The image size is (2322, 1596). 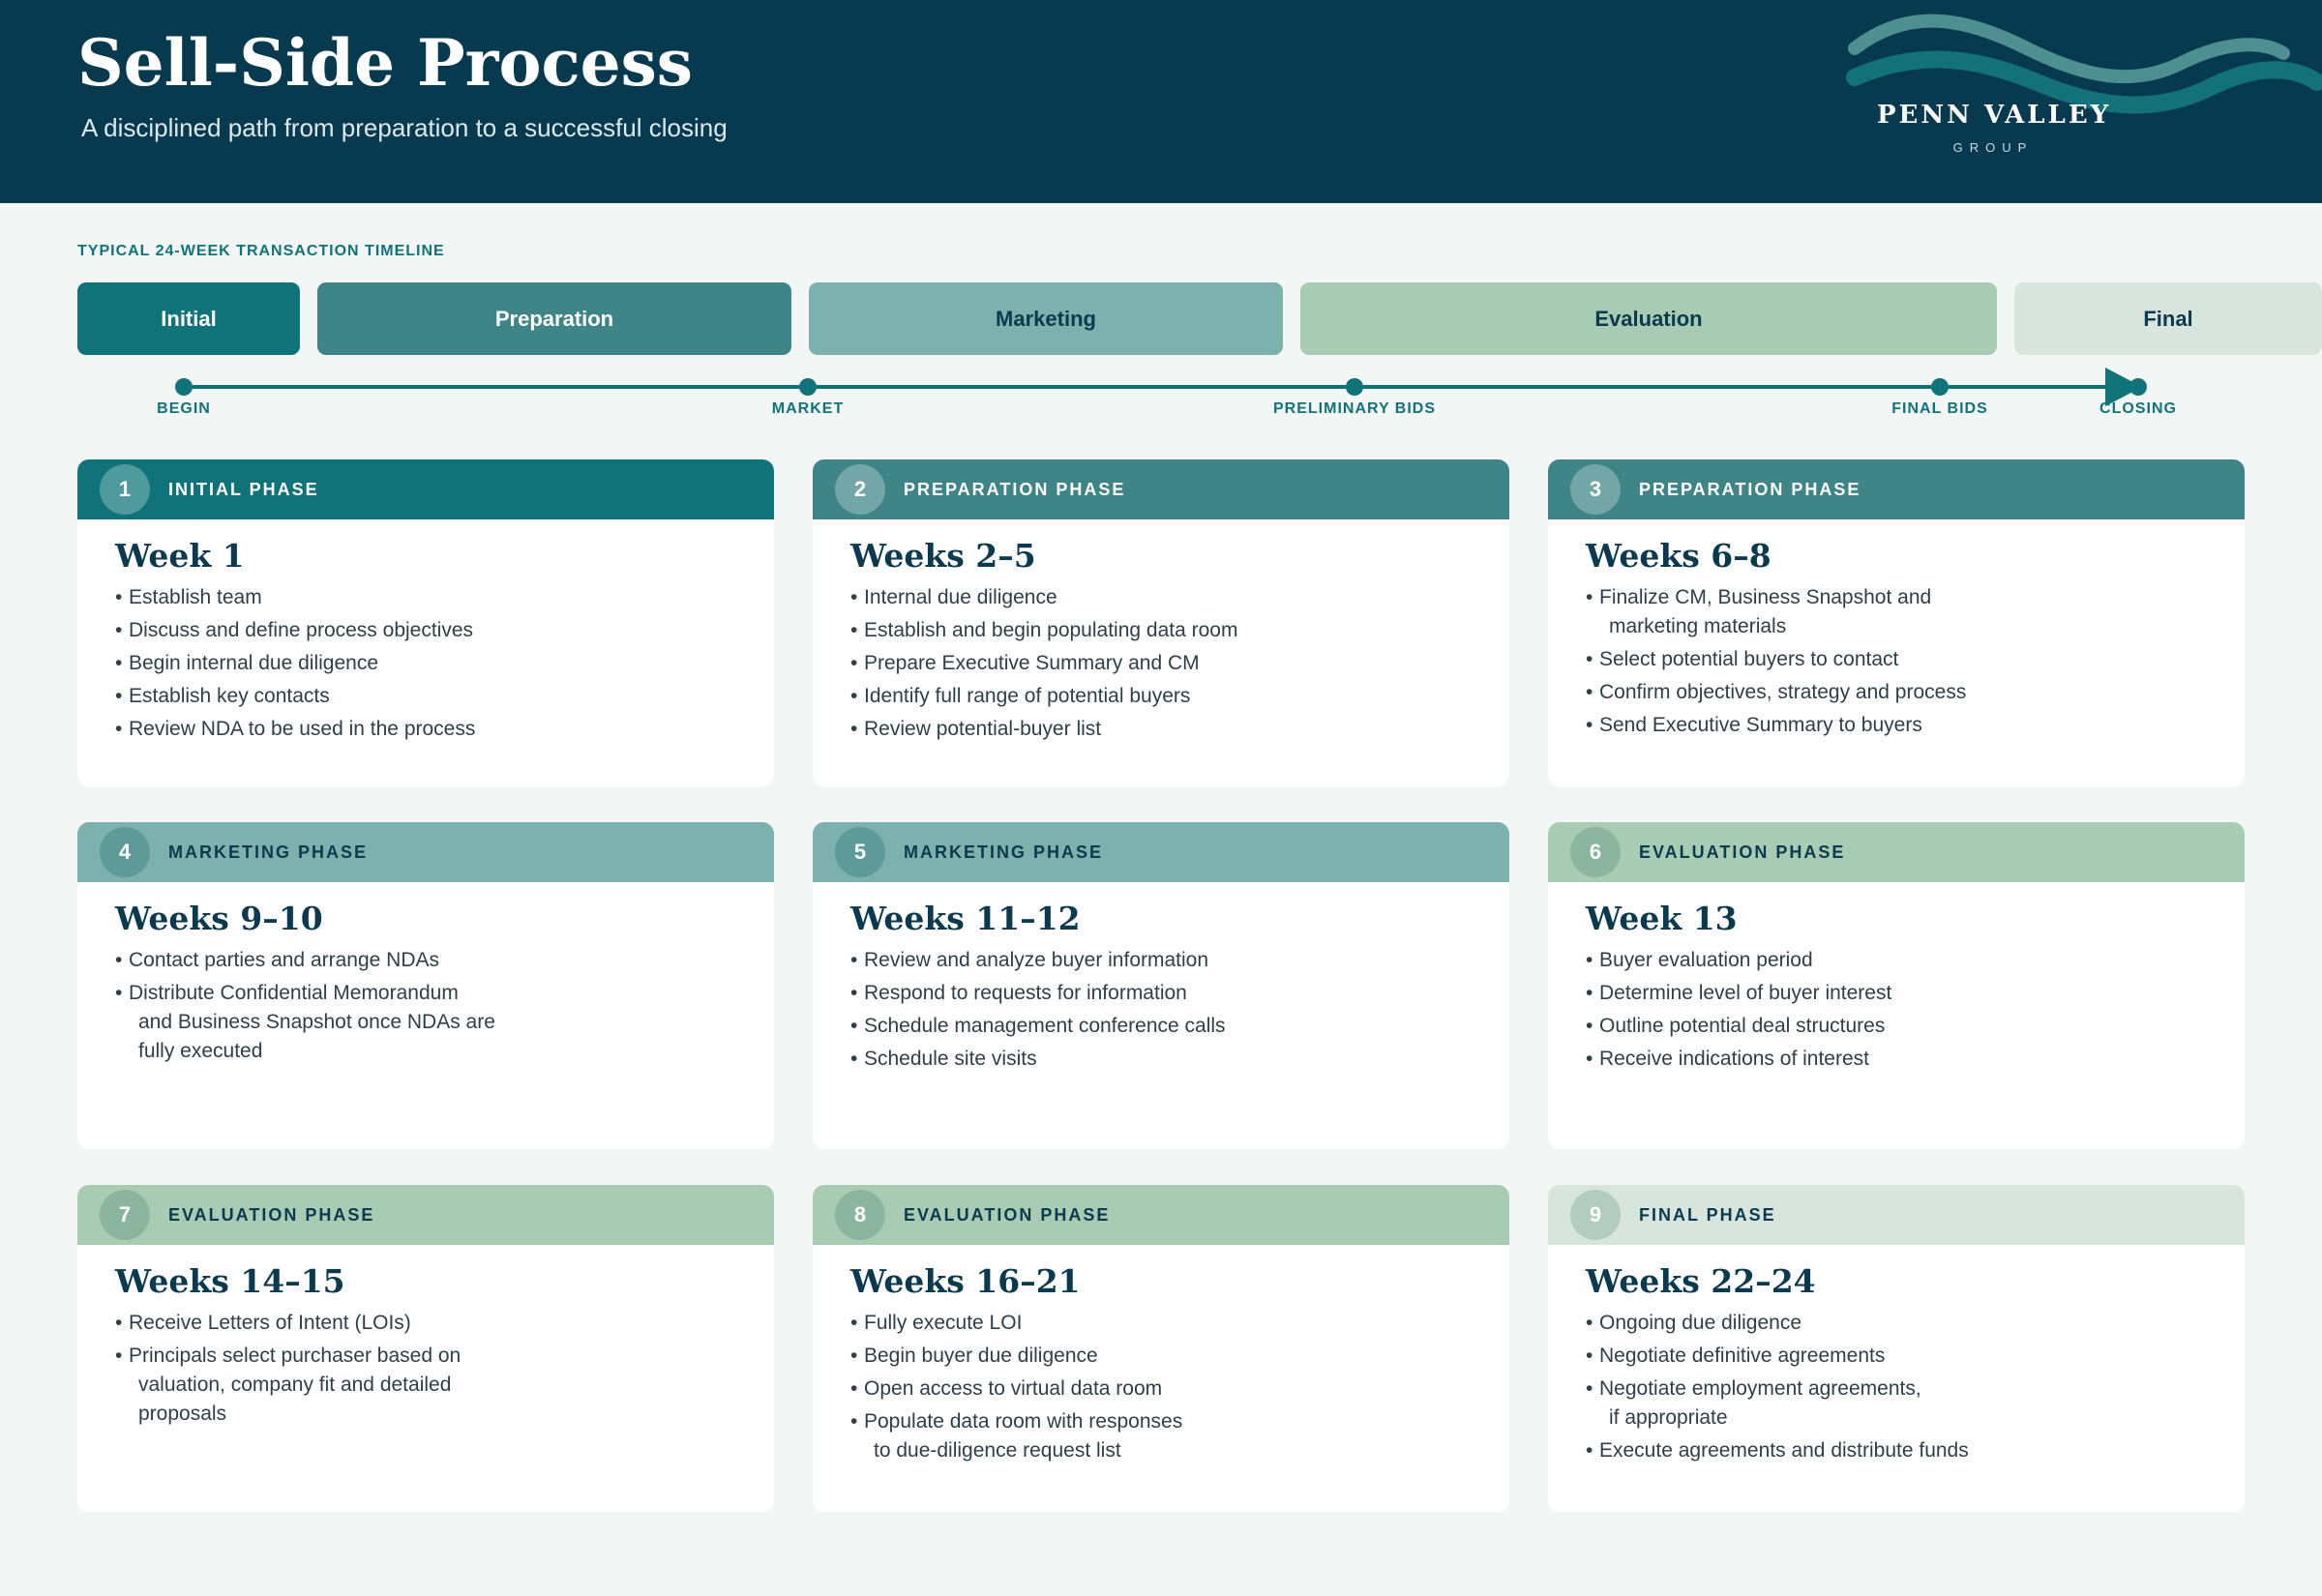 What do you see at coordinates (1164, 1389) in the screenshot?
I see `task-item: • Open access to virtual data room` at bounding box center [1164, 1389].